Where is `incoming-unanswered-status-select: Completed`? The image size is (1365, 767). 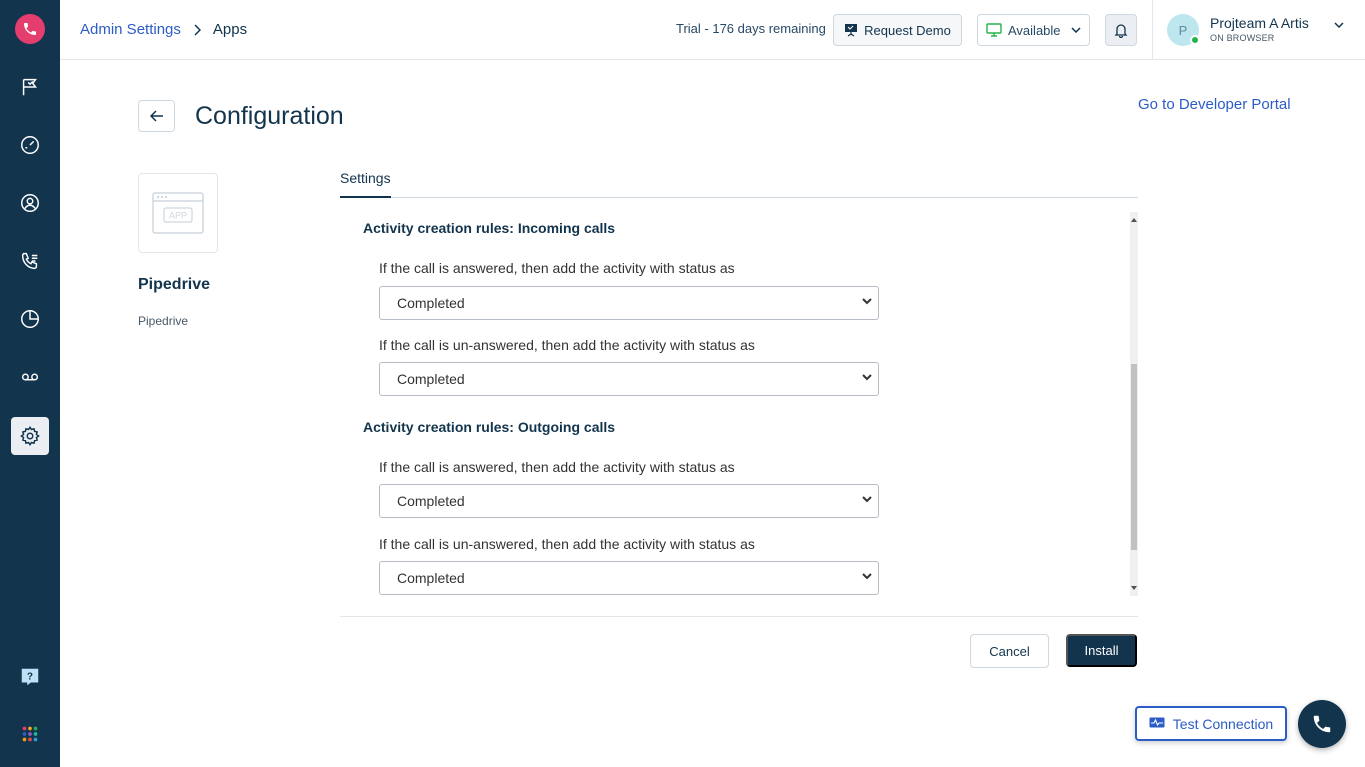 incoming-unanswered-status-select: Completed is located at coordinates (629, 379).